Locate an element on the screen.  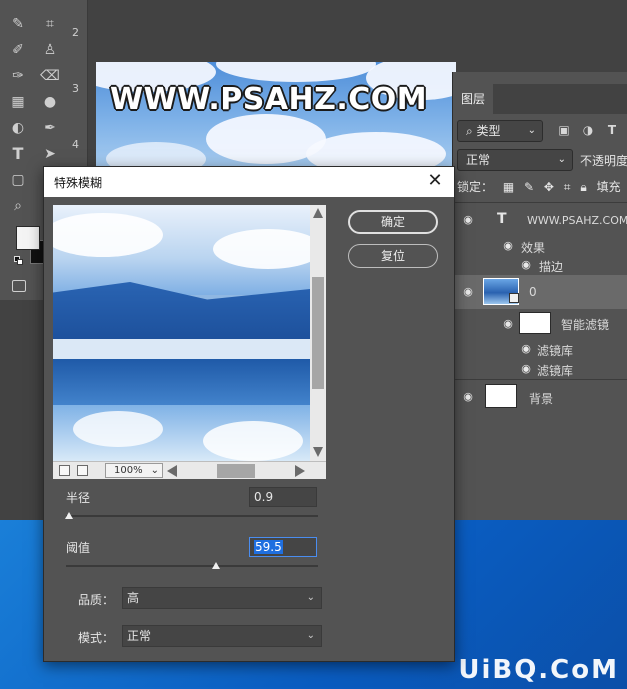
shape-icon: ▢ is located at coordinates (18, 180).